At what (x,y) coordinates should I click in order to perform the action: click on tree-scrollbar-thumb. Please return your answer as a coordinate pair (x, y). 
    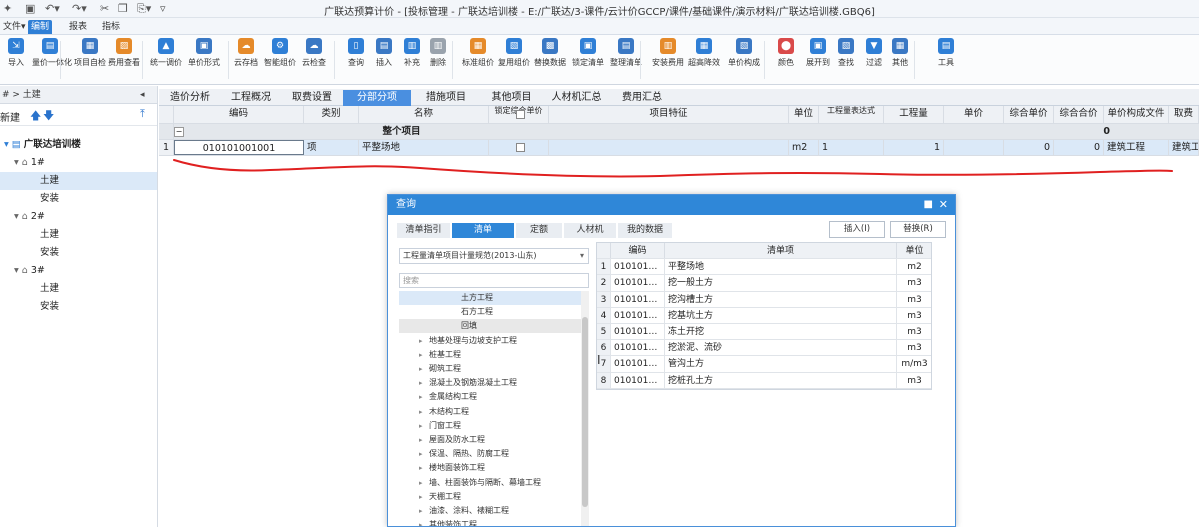
    Looking at the image, I should click on (585, 412).